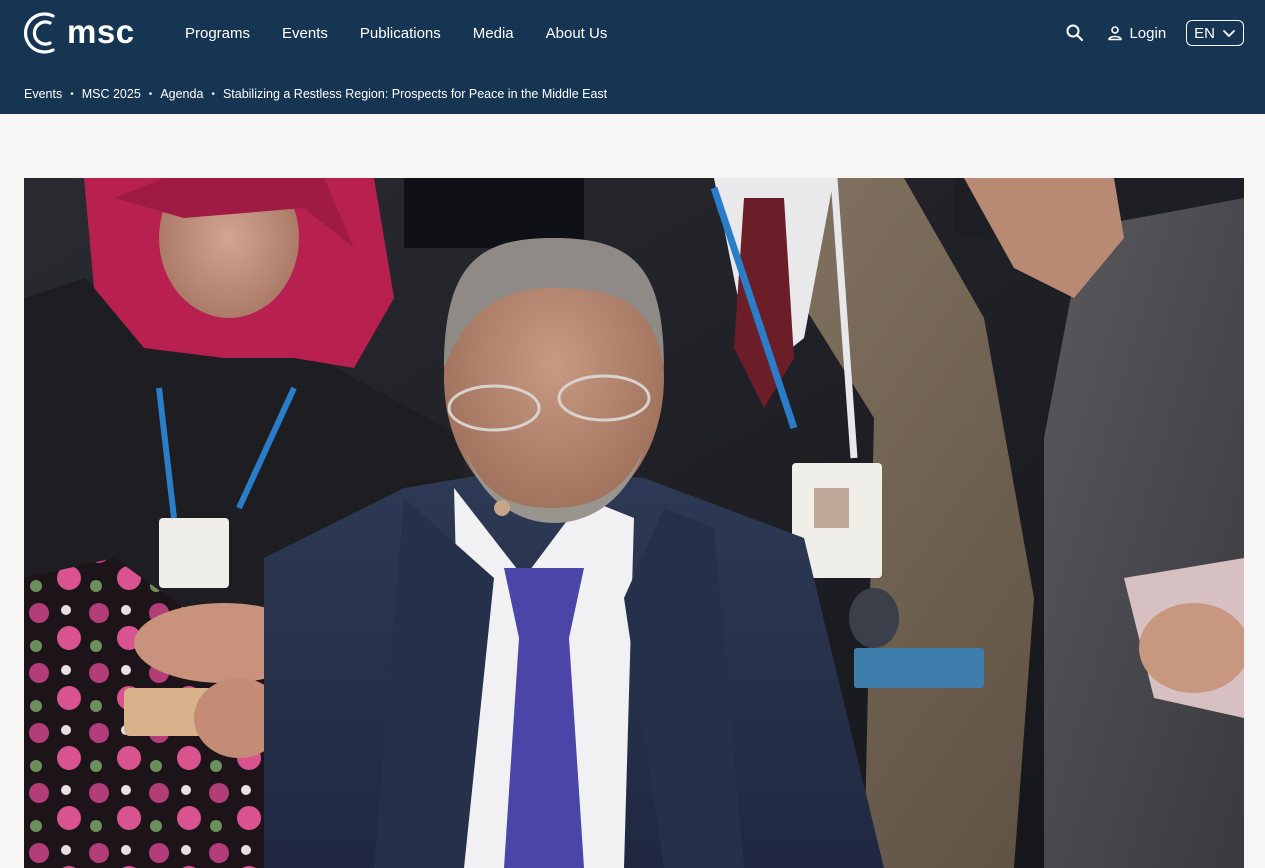  I want to click on header-tools: Login EN, so click(1153, 33).